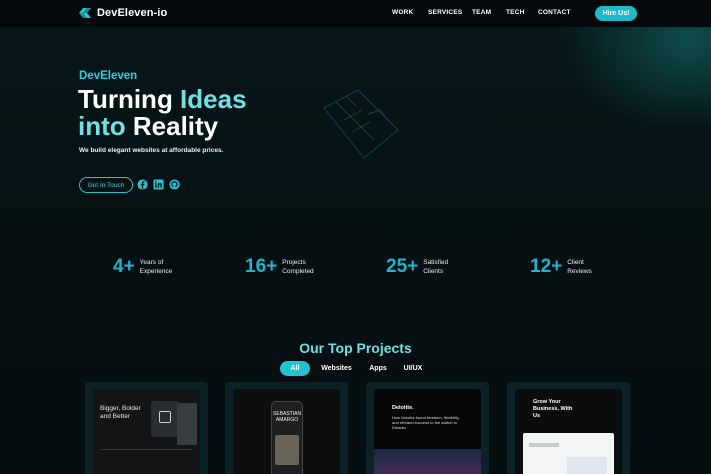 This screenshot has height=474, width=711. What do you see at coordinates (108, 76) in the screenshot?
I see `hero-brand-name: DevEleven` at bounding box center [108, 76].